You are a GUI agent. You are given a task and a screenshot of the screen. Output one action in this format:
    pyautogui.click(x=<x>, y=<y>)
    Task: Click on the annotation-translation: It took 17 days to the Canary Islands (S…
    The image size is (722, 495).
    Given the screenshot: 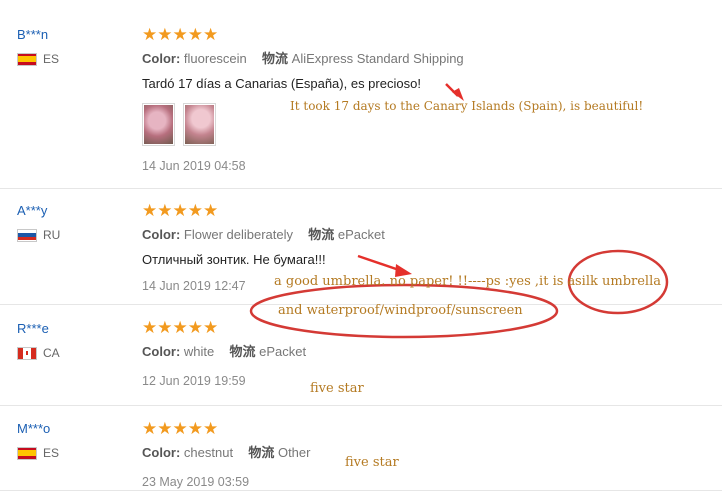 What is the action you would take?
    pyautogui.click(x=467, y=106)
    